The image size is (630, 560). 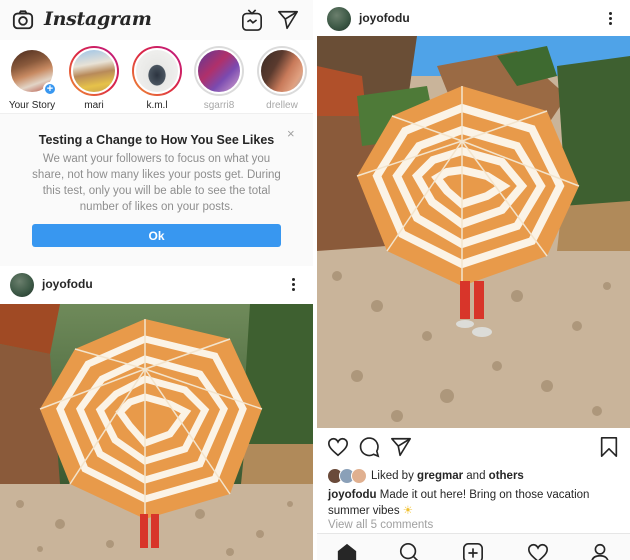 I want to click on story-drellew: drellew, so click(x=282, y=78).